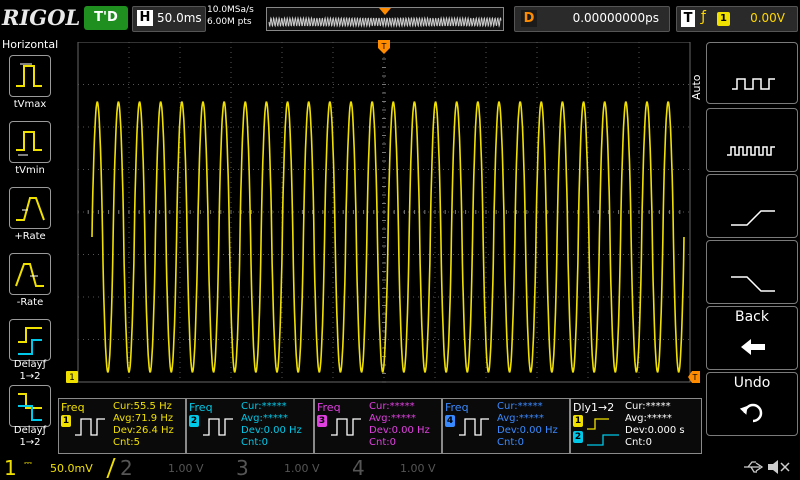 The height and width of the screenshot is (480, 800). Describe the element at coordinates (767, 18) in the screenshot. I see `trigger-level: 0.00V` at that location.